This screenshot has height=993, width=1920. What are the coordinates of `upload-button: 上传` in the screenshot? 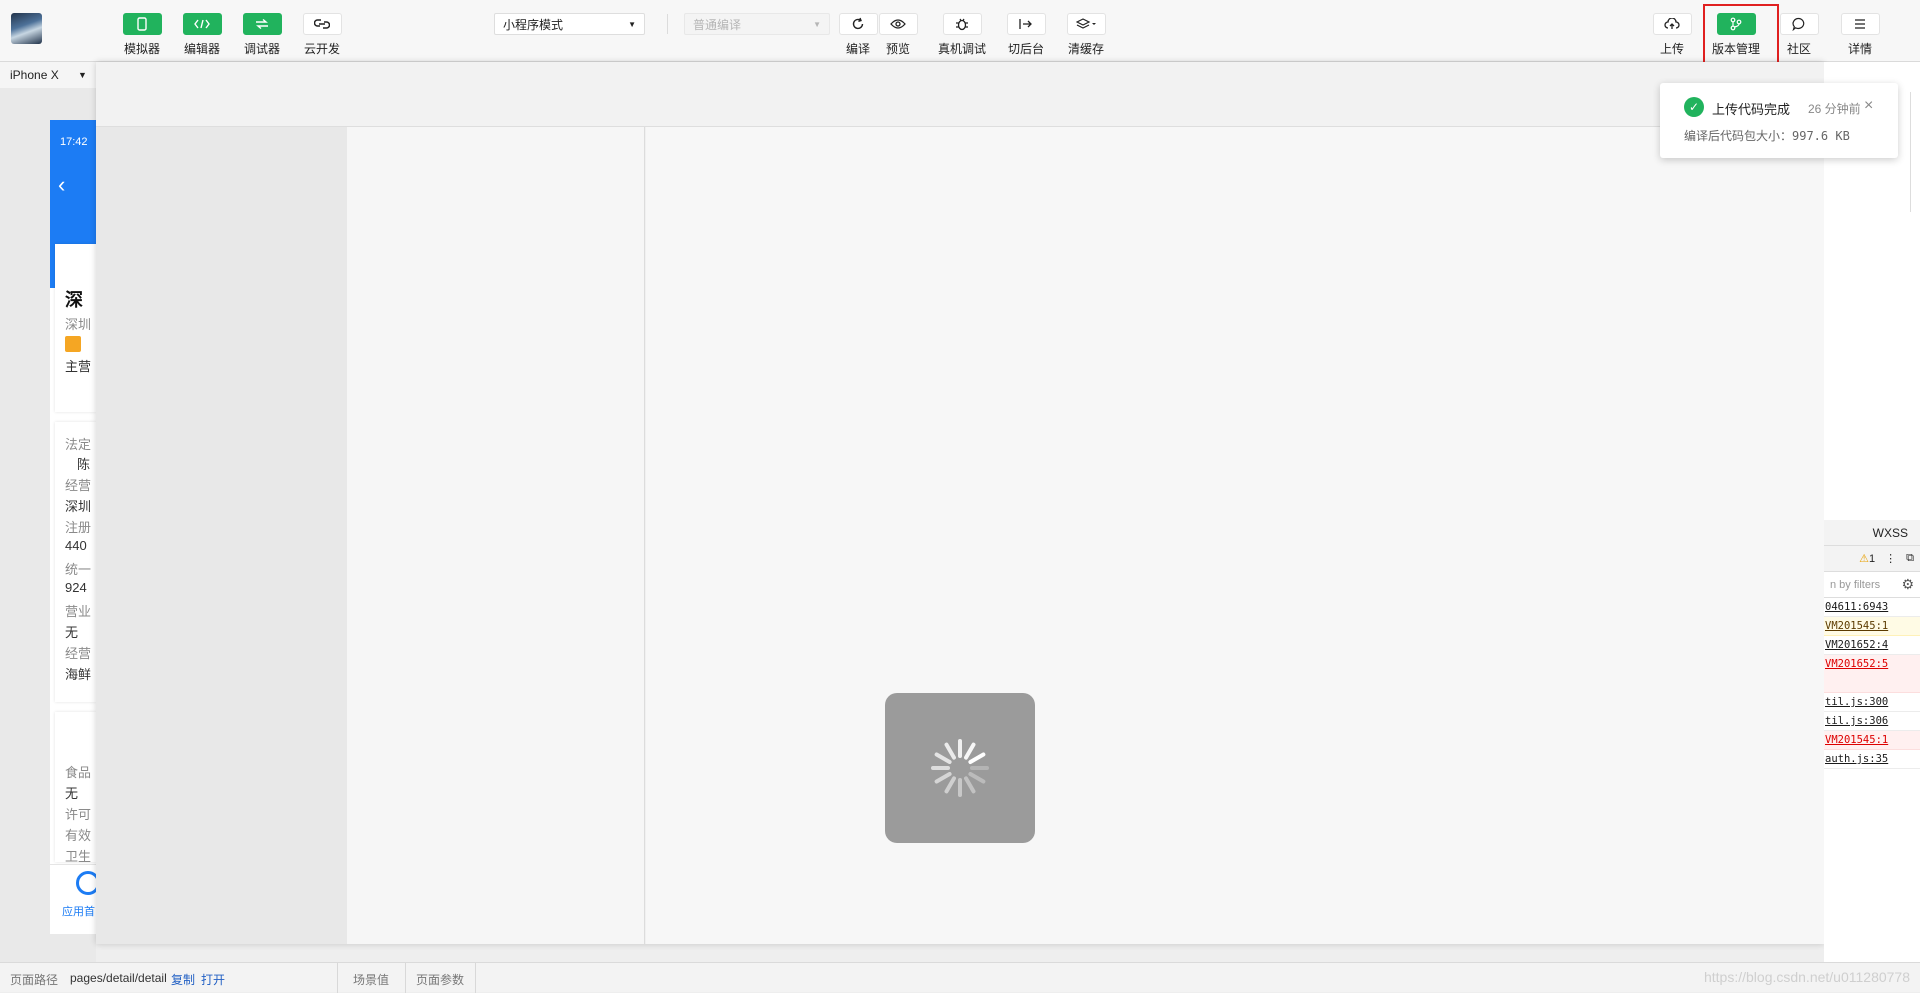 It's located at (1672, 35).